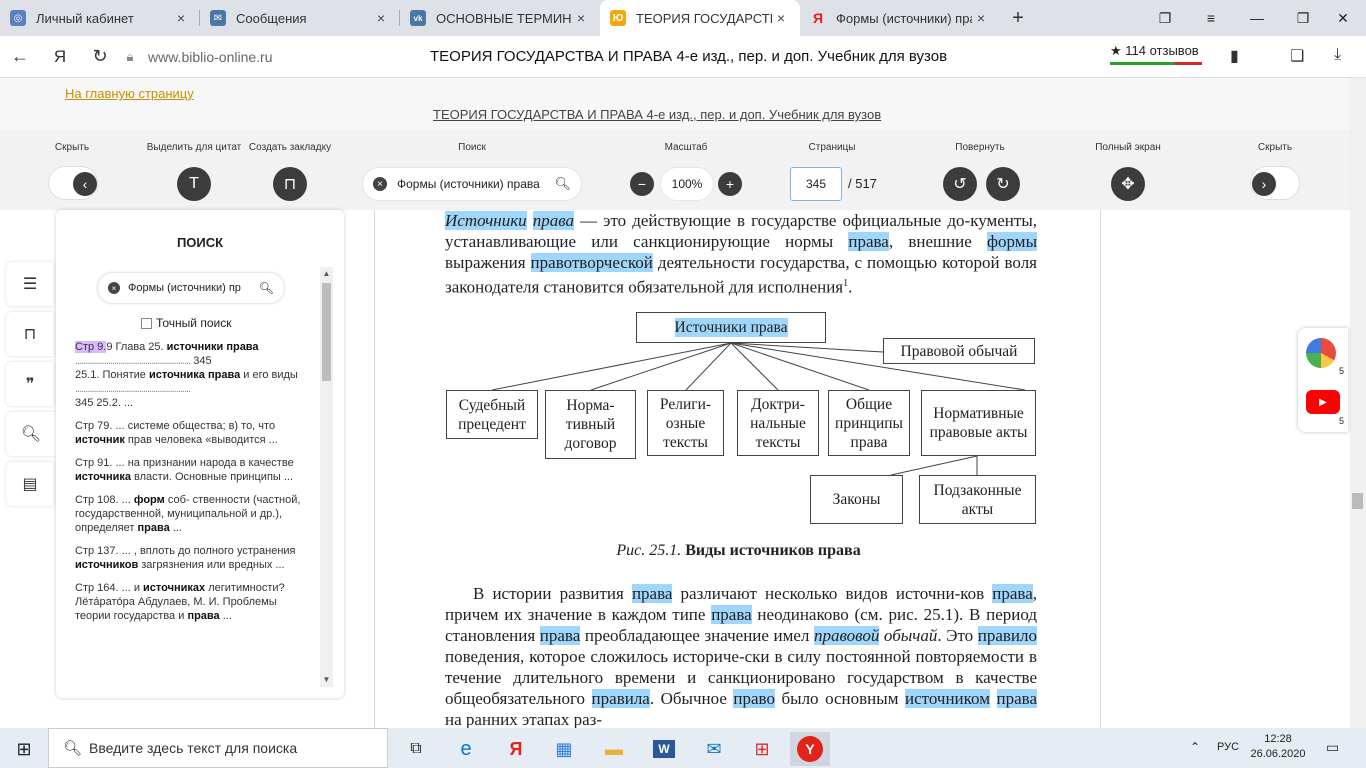  I want to click on yandex-active-icon: Y, so click(810, 749).